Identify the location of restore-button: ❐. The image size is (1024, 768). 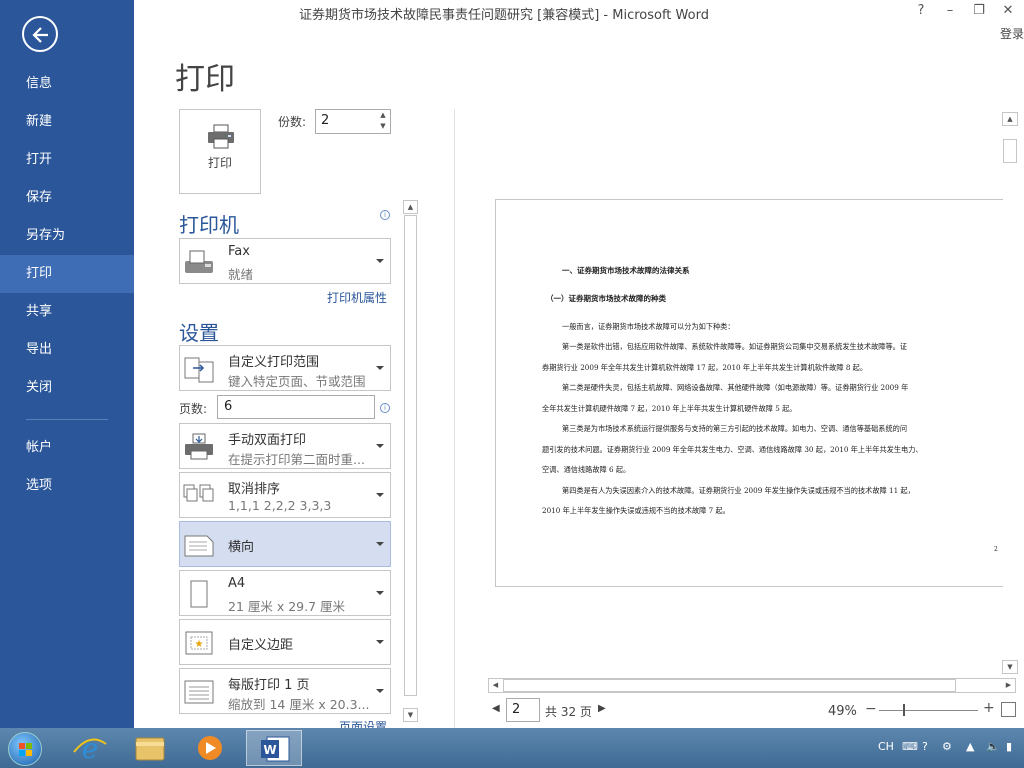
(979, 10).